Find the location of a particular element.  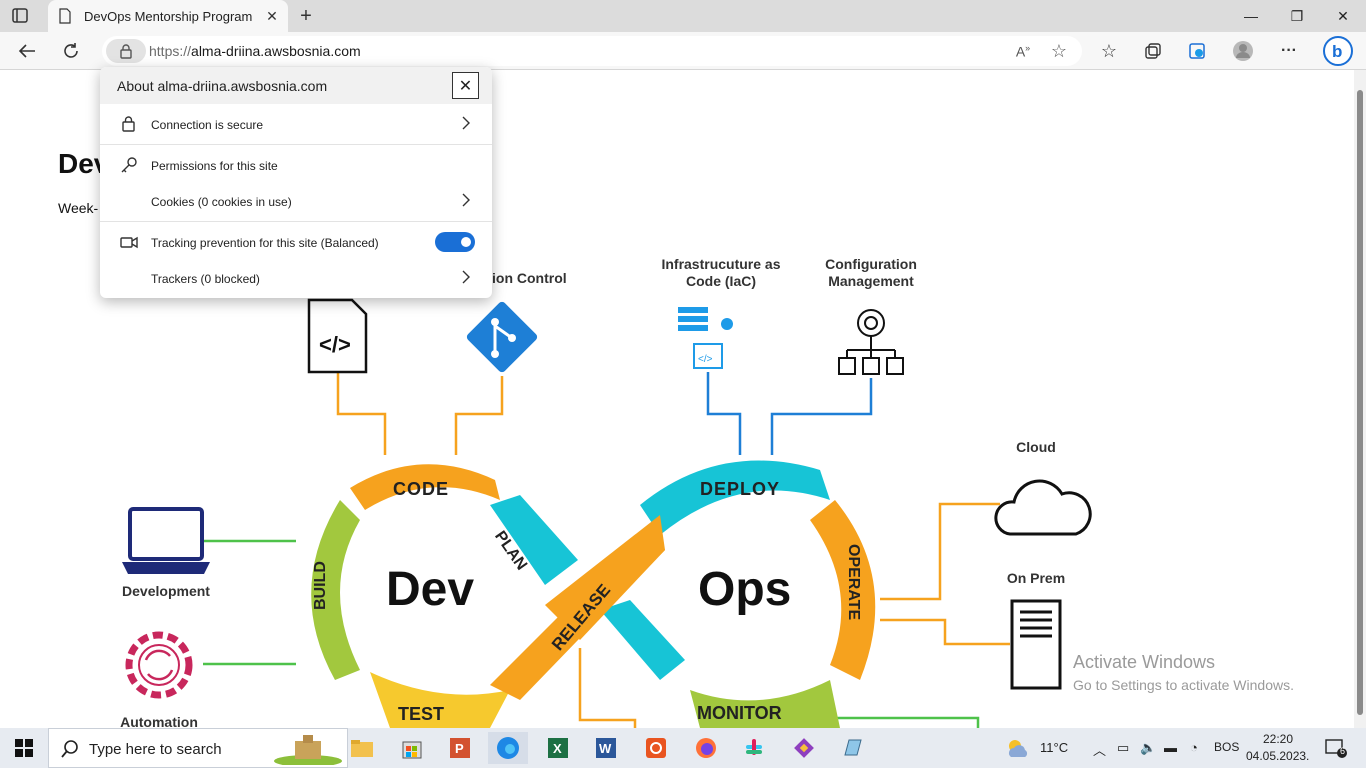

clock-time: 22:20 is located at coordinates (1278, 739).